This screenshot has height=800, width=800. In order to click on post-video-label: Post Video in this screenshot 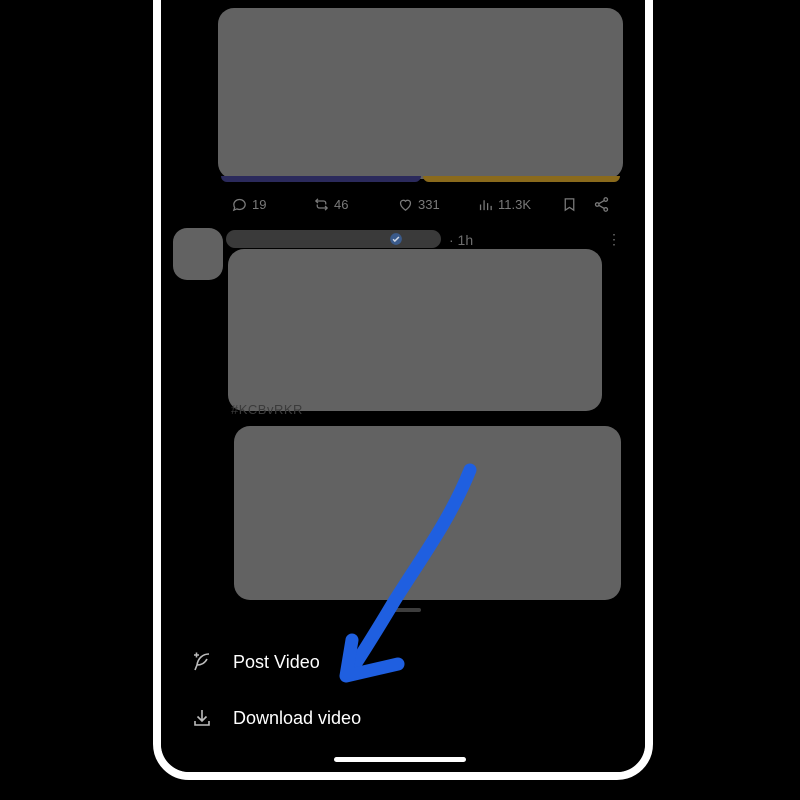, I will do `click(276, 661)`.